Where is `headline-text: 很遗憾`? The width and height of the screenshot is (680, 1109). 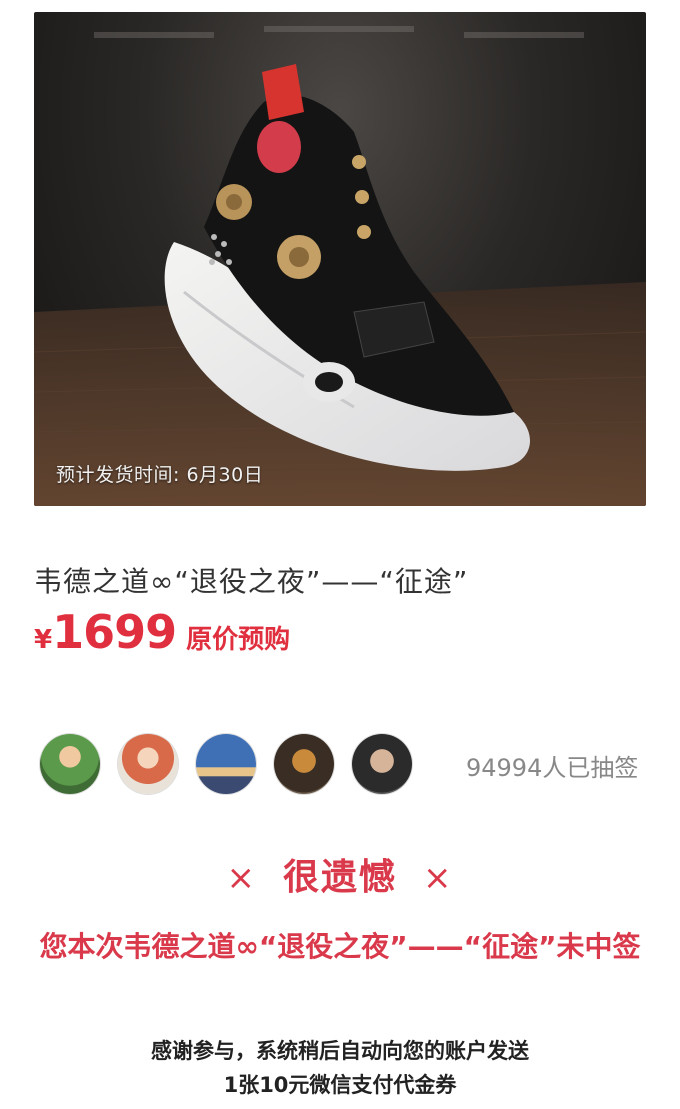
headline-text: 很遗憾 is located at coordinates (339, 877).